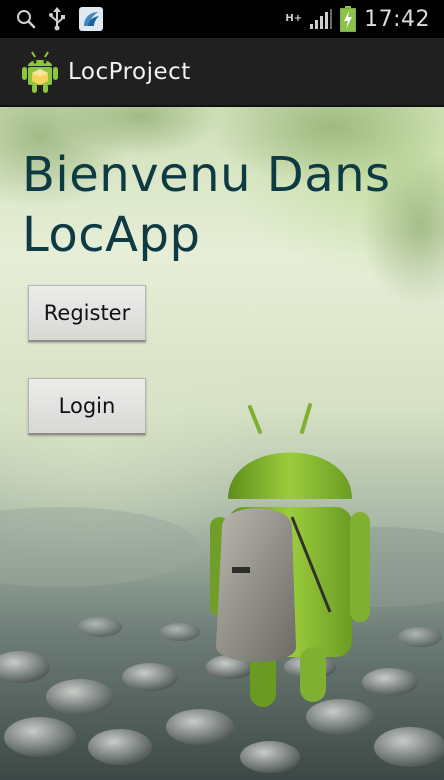 This screenshot has height=780, width=444. Describe the element at coordinates (206, 205) in the screenshot. I see `welcome-heading: Bienvenu Dans LocApp` at that location.